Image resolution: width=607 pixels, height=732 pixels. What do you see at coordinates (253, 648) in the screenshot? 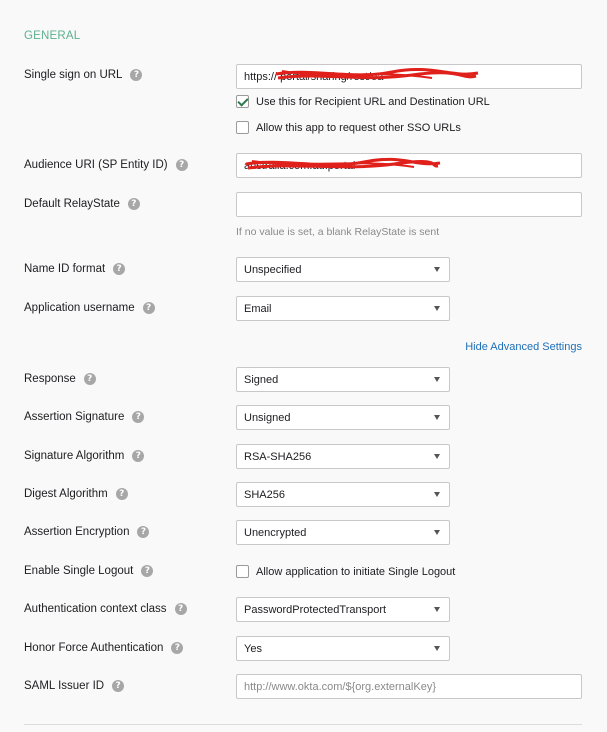
I see `honor-force-auth-value: Yes` at bounding box center [253, 648].